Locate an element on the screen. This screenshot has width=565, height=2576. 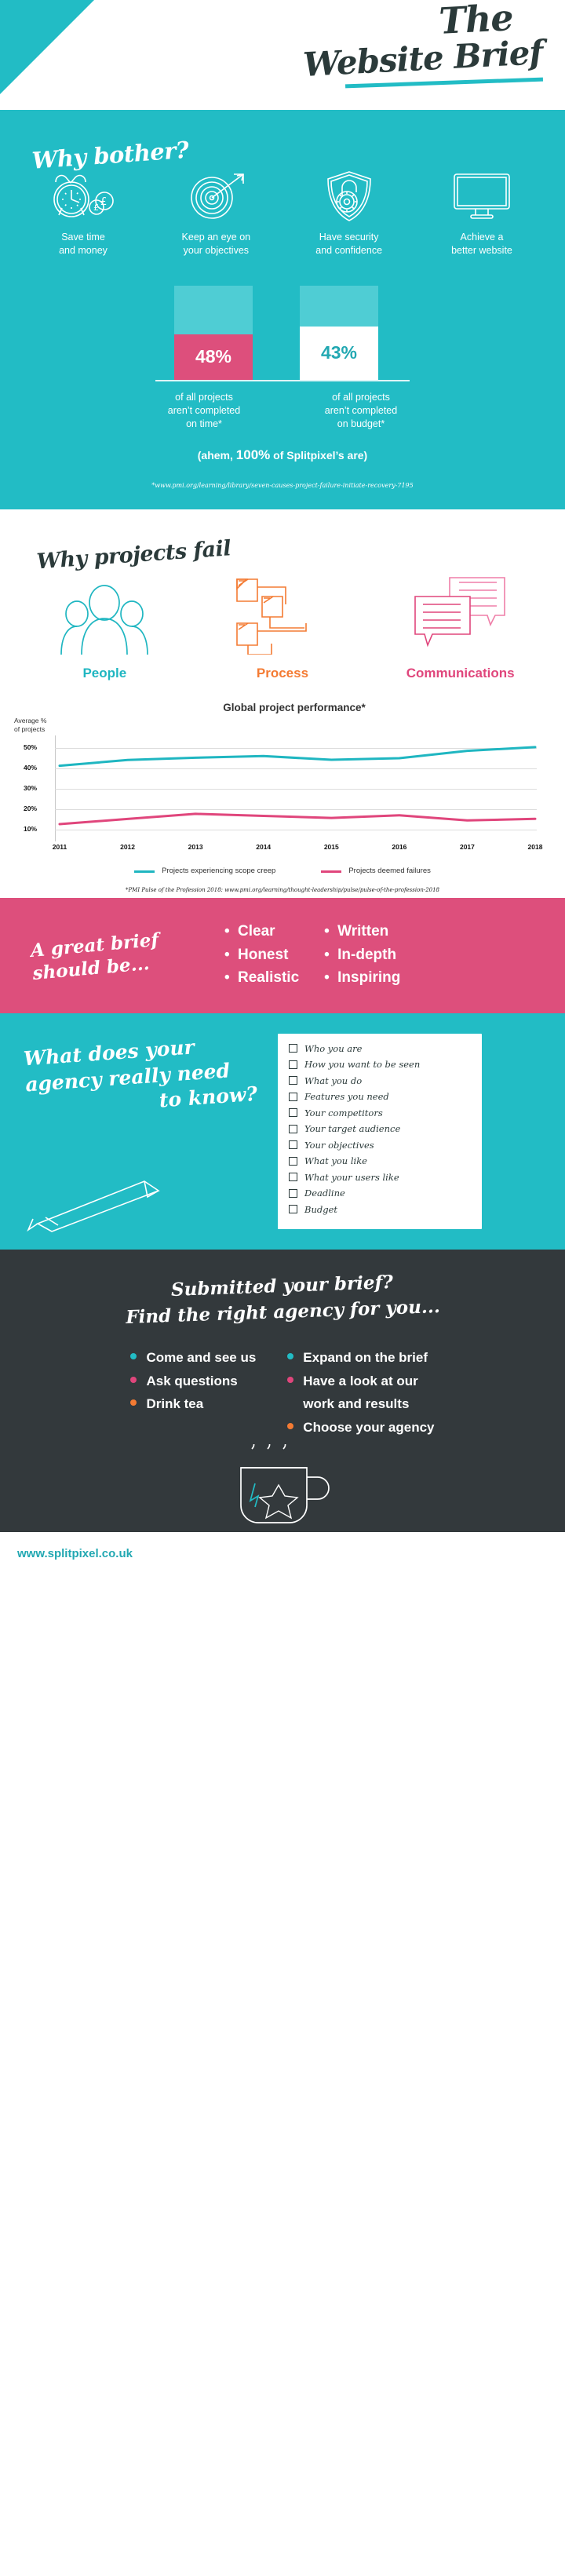
checklist-row: Your target audience is located at coordinates (380, 1128).